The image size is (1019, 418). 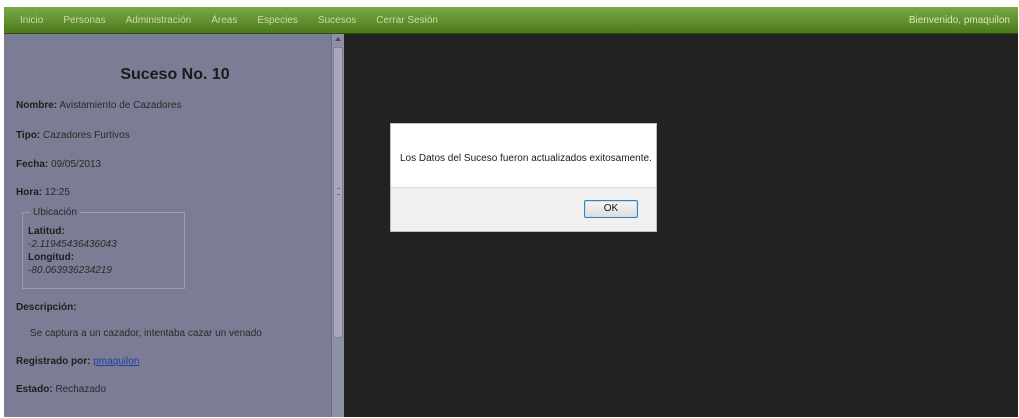 I want to click on field-hora: Hora: 12:25, so click(x=43, y=192).